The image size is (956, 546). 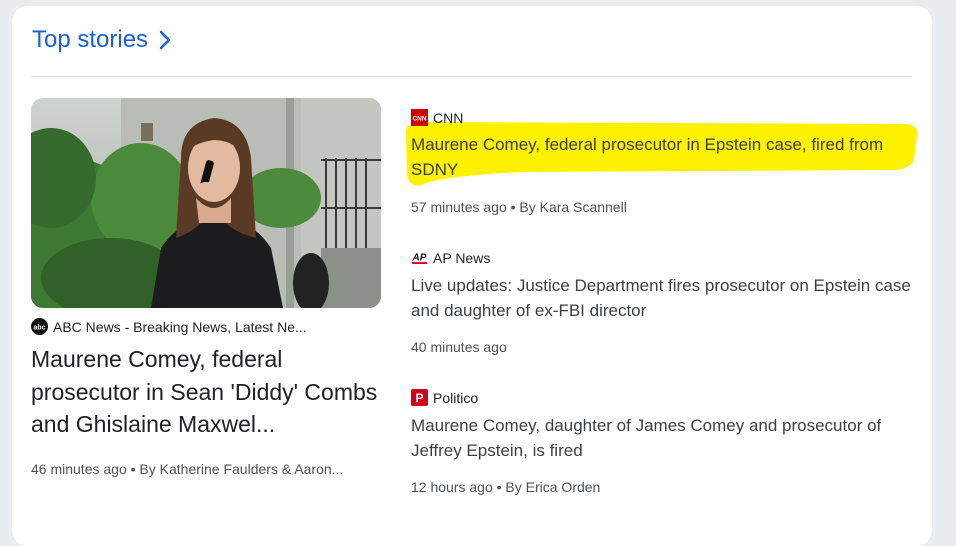 I want to click on svg-text: CNN, so click(x=419, y=119).